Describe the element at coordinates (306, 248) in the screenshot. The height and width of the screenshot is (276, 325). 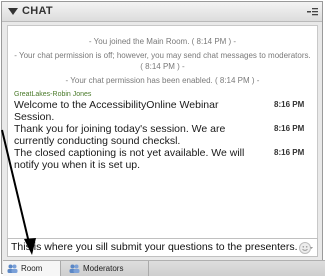
I see `emoticon-icon` at that location.